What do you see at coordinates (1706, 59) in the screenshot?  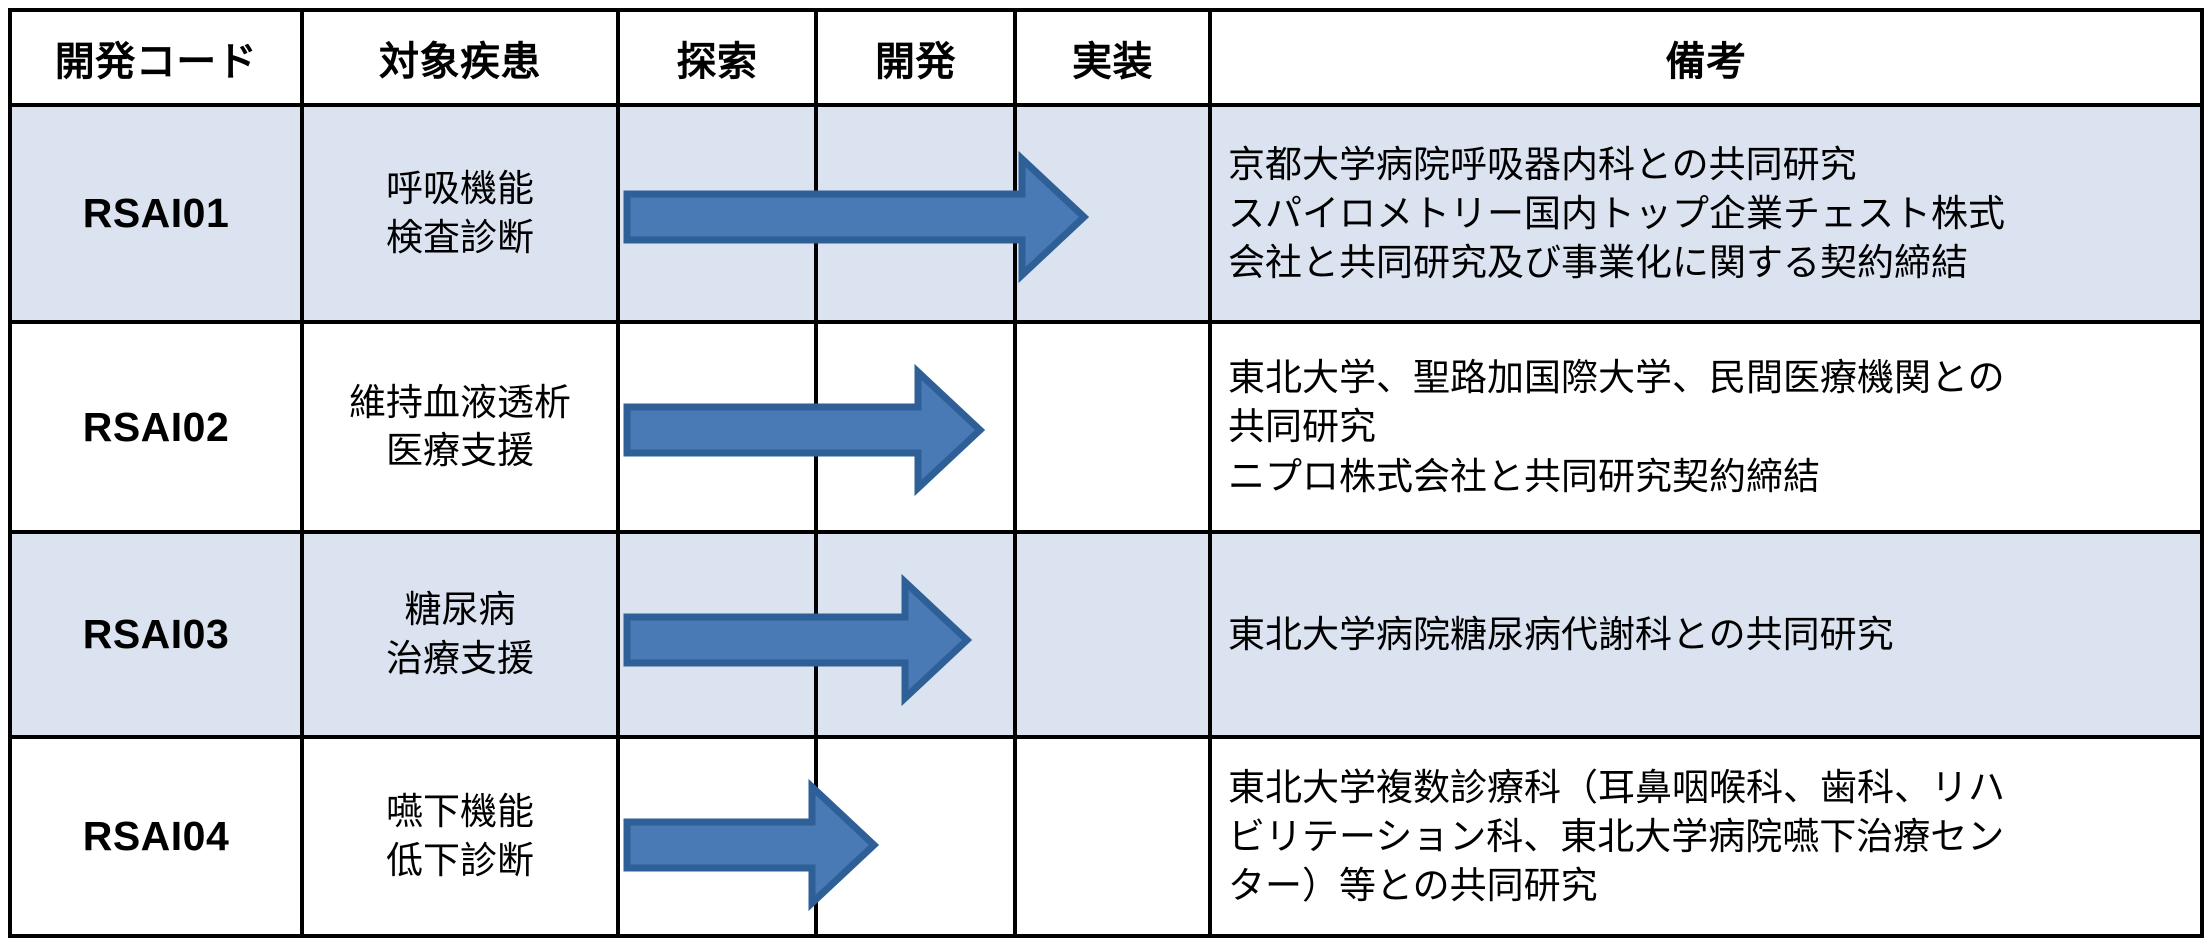 I see `column-header-remarks: 備考` at bounding box center [1706, 59].